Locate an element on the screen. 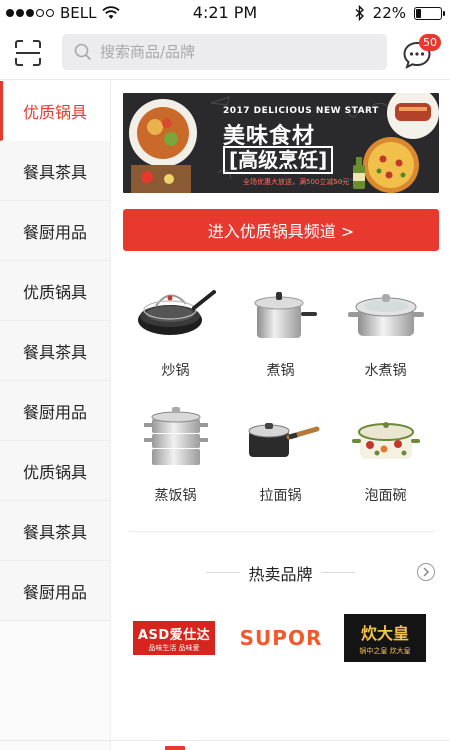 The height and width of the screenshot is (750, 450). message-badge: 50 is located at coordinates (430, 42).